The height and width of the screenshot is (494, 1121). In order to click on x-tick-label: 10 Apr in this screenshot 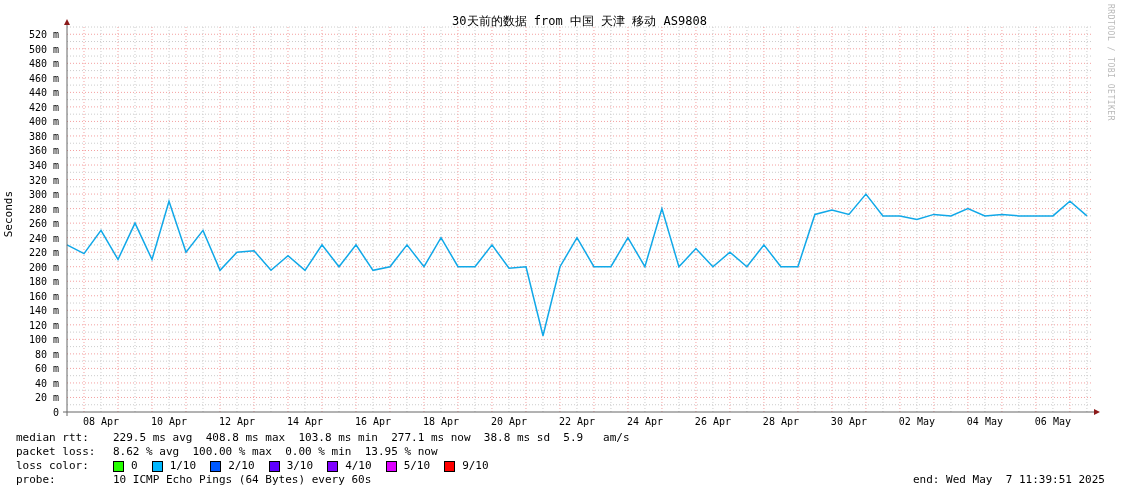, I will do `click(169, 421)`.